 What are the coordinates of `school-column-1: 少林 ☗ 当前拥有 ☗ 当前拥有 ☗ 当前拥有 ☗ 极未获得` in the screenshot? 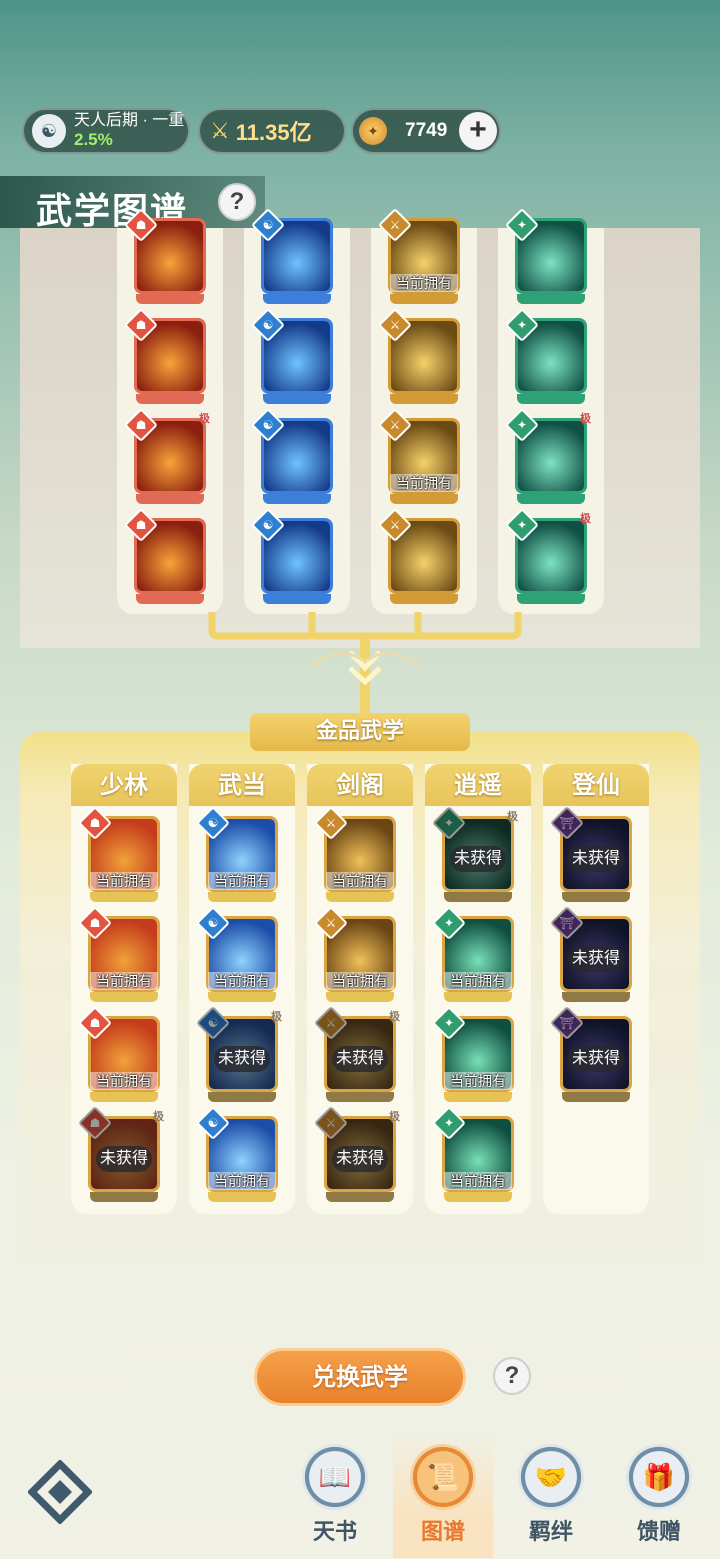 It's located at (124, 989).